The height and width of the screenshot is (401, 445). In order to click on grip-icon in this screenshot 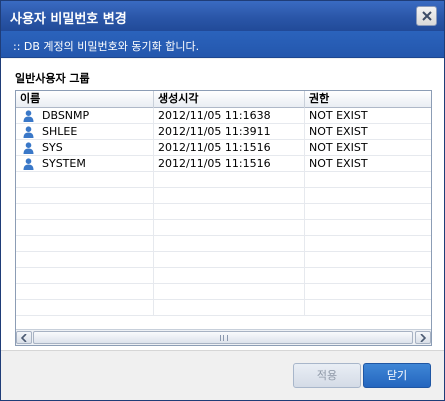, I will do `click(224, 338)`.